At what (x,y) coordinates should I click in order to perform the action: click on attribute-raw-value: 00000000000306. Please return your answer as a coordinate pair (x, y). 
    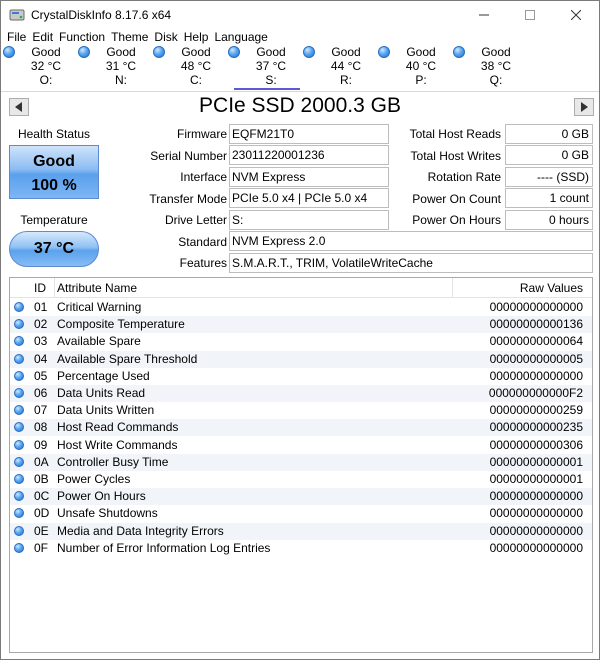
    Looking at the image, I should click on (536, 444).